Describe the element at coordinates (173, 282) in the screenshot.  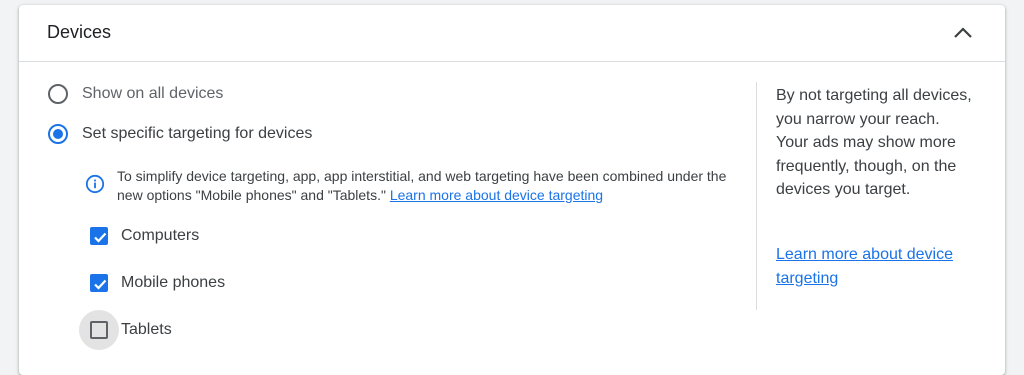
I see `checkbox-label: Mobile phones` at that location.